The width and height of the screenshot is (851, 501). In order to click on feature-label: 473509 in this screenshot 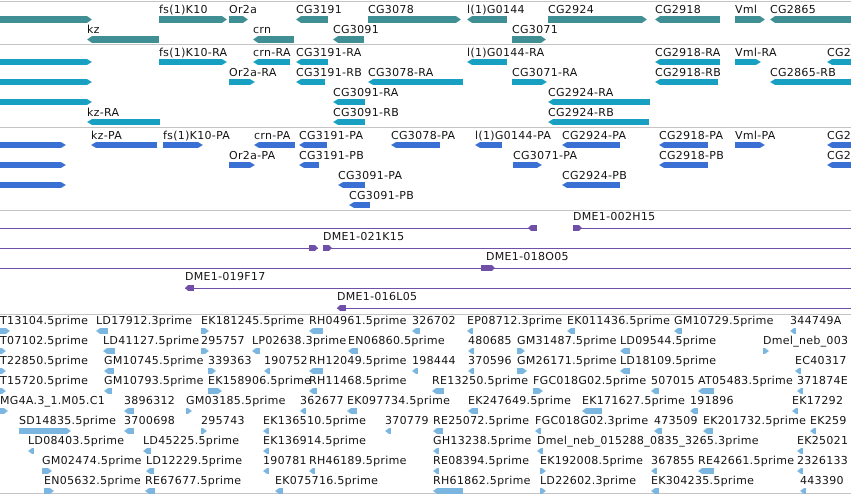, I will do `click(676, 421)`.